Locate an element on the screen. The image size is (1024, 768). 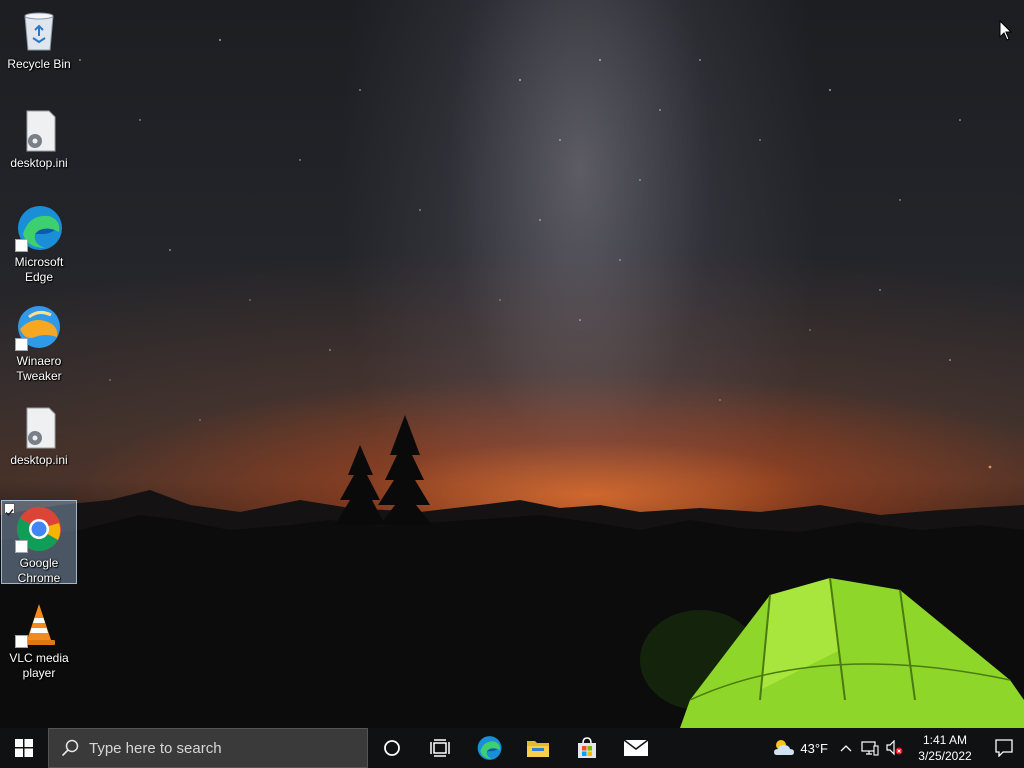
task-view-icon is located at coordinates (440, 748).